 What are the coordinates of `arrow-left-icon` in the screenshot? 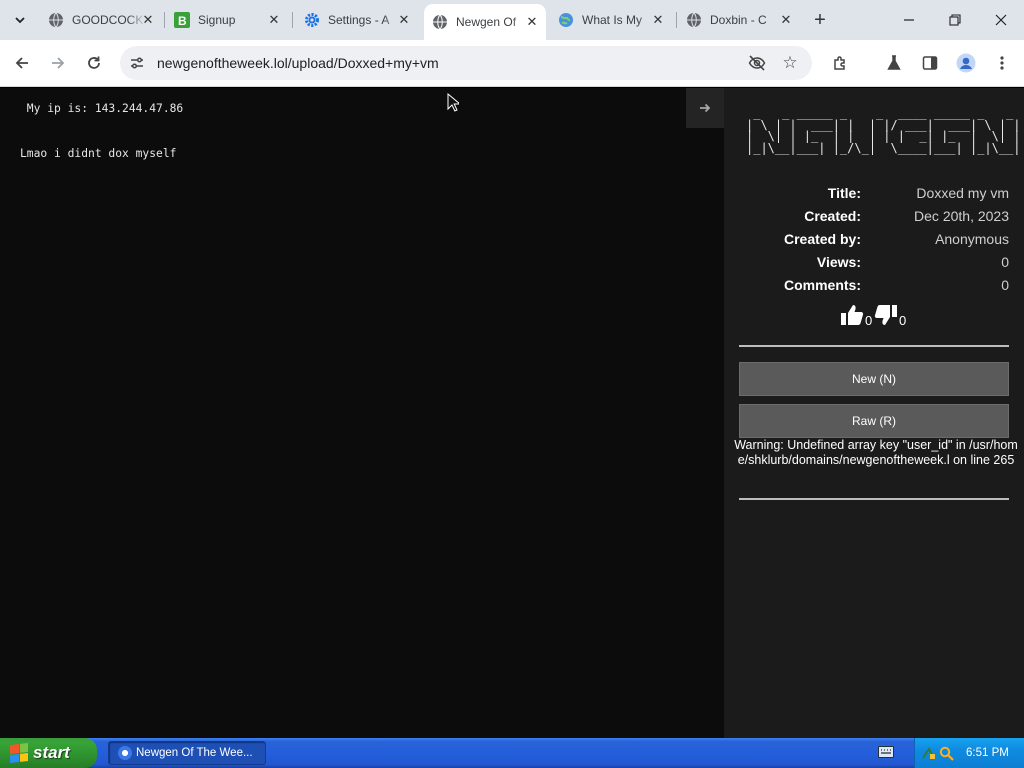 It's located at (21, 63).